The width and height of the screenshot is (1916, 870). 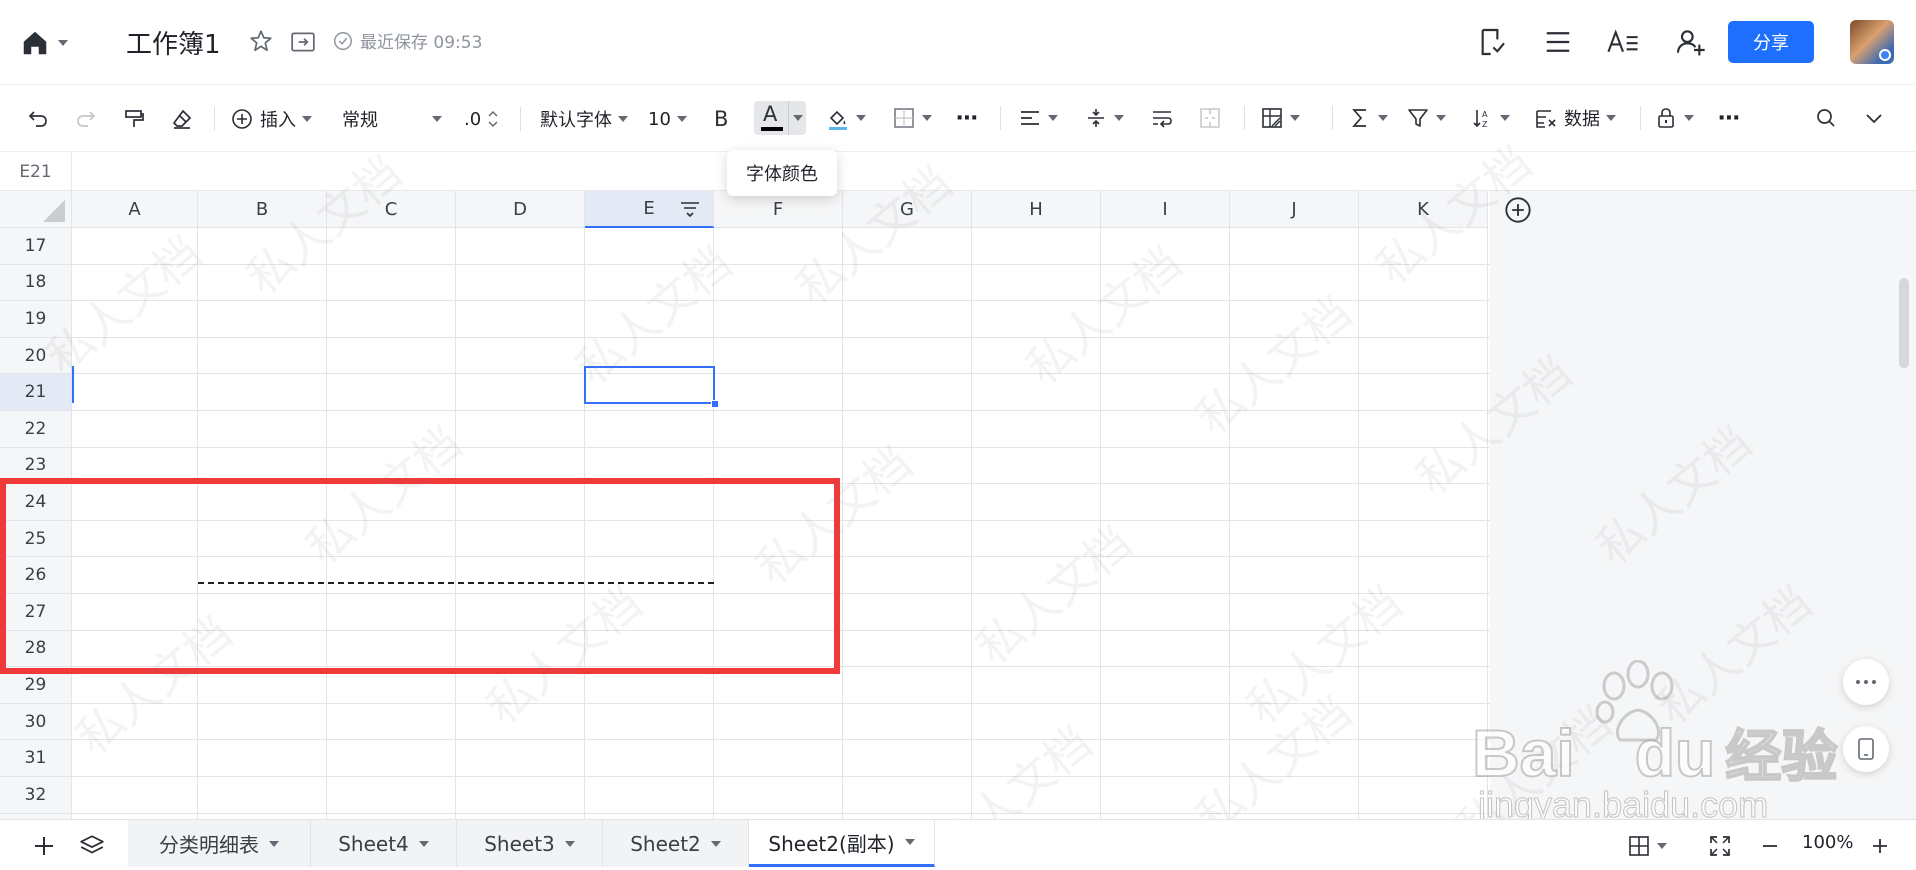 I want to click on sum-button, so click(x=1368, y=118).